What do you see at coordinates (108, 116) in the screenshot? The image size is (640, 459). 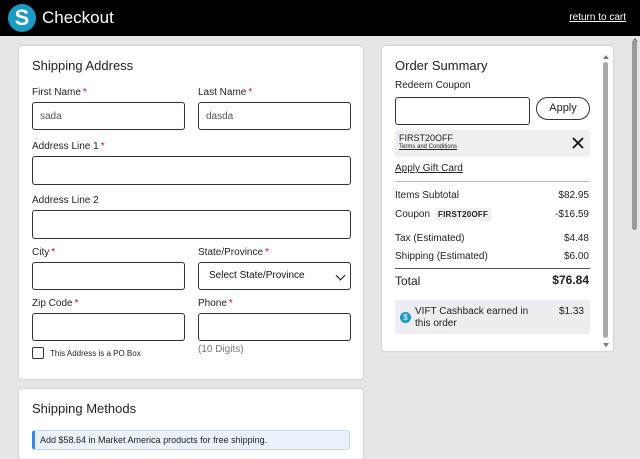 I see `first-name-input` at bounding box center [108, 116].